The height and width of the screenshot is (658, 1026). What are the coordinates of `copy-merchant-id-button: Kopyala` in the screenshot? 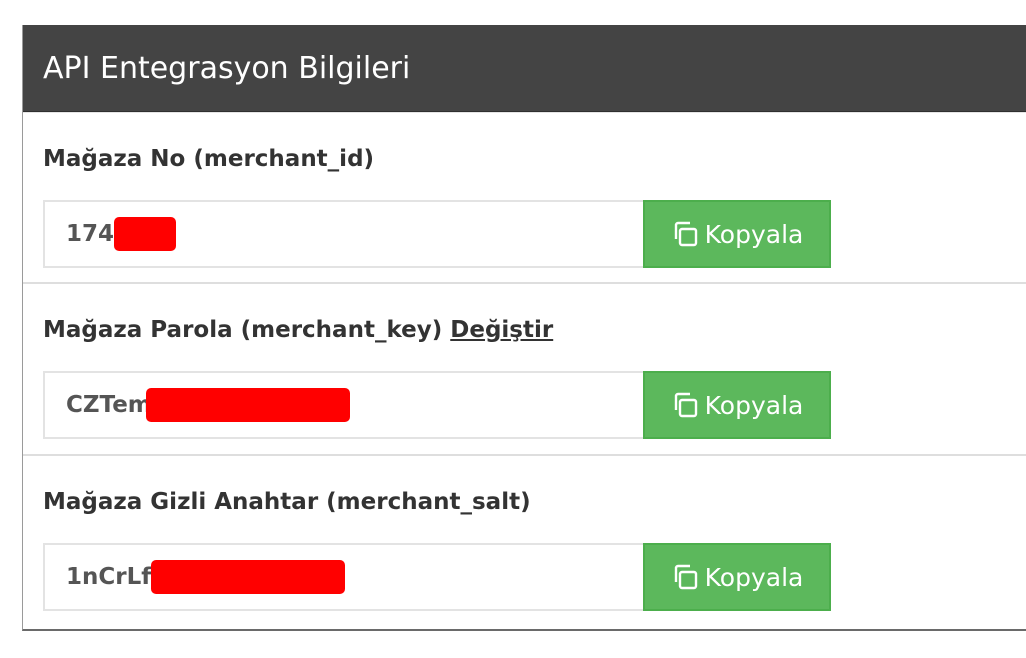 It's located at (737, 234).